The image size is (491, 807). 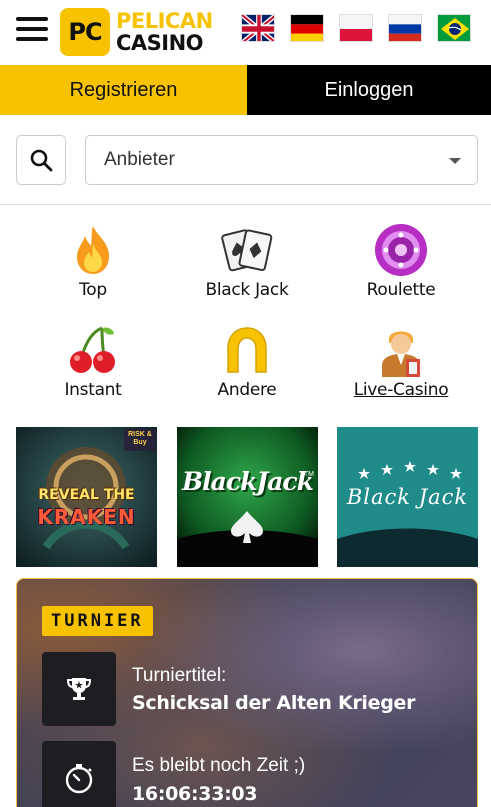 I want to click on tournament-time-label: Es bleibt noch Zeit ;), so click(x=219, y=765).